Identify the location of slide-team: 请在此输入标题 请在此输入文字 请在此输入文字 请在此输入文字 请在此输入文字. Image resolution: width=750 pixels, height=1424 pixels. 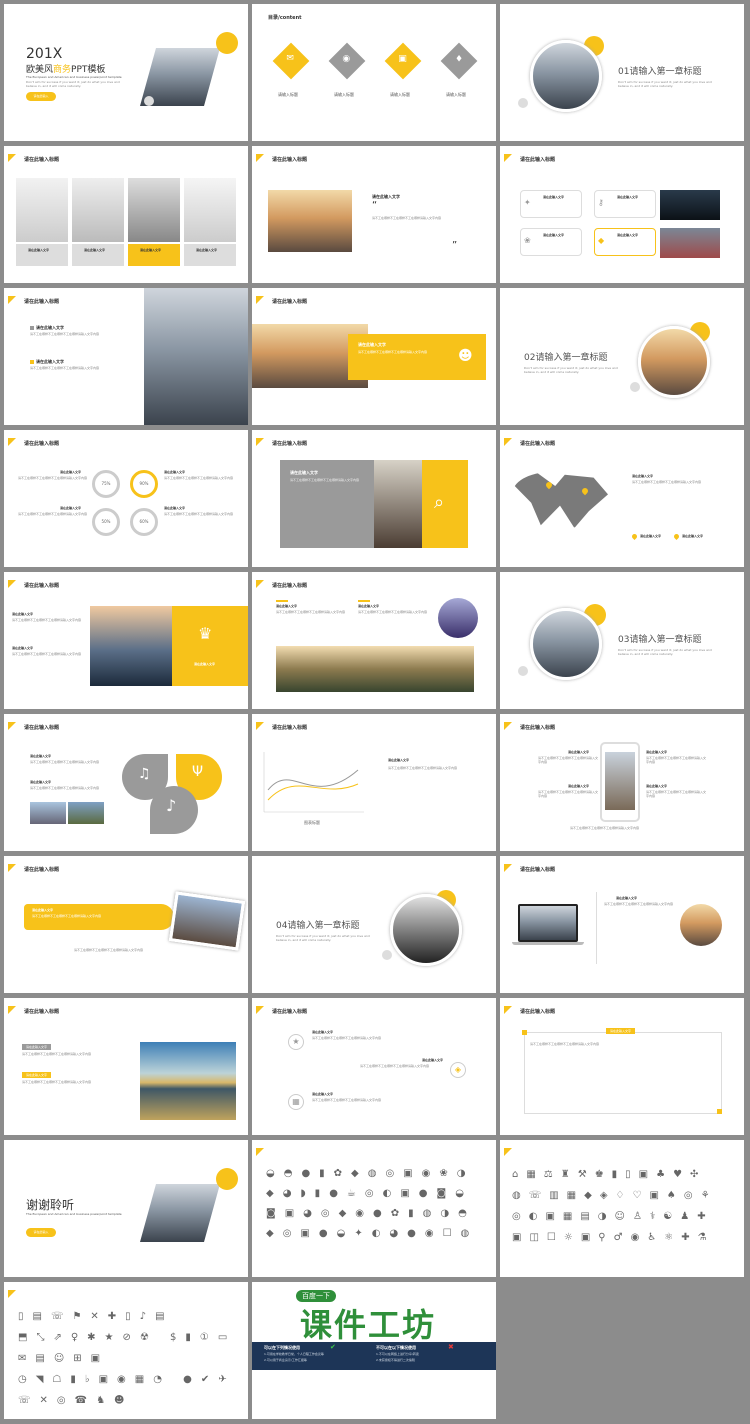
(126, 214).